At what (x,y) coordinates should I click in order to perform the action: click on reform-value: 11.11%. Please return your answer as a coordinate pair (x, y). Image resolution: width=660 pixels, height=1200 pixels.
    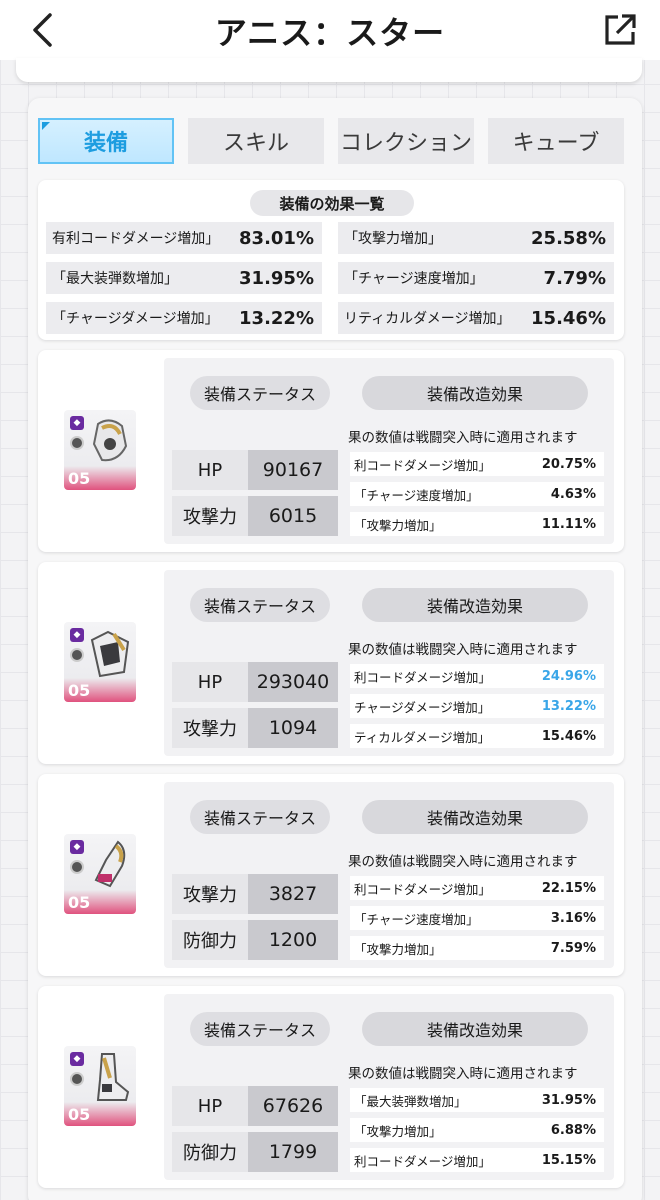
    Looking at the image, I should click on (568, 524).